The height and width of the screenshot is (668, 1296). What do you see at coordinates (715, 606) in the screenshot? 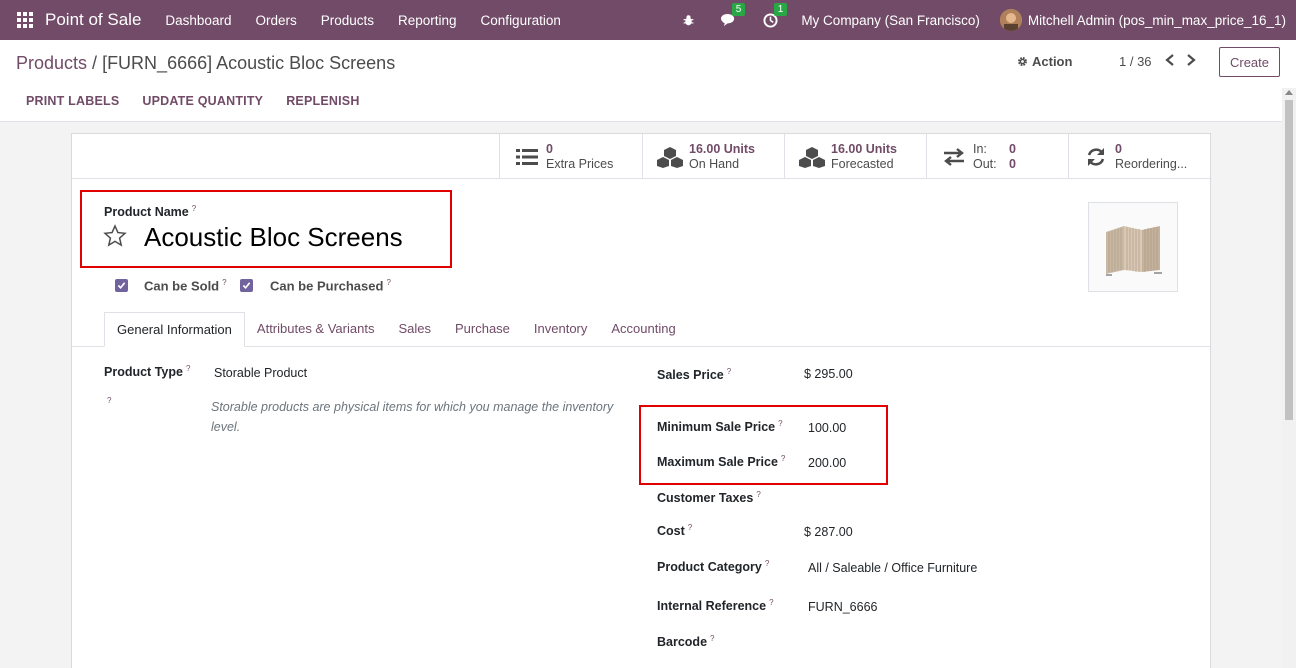
I see `internal-reference-label: Internal Reference?` at bounding box center [715, 606].